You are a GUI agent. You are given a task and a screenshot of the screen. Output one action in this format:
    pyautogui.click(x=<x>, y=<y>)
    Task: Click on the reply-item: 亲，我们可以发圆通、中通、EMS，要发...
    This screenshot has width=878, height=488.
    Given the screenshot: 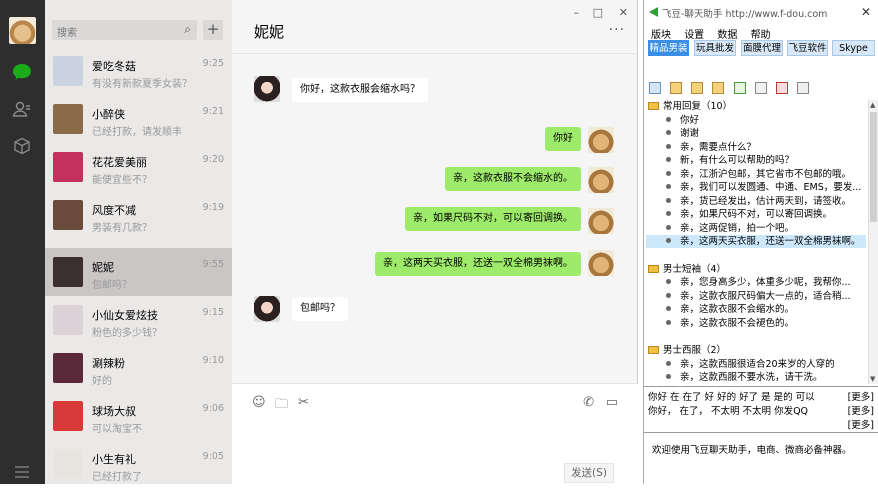 What is the action you would take?
    pyautogui.click(x=756, y=187)
    